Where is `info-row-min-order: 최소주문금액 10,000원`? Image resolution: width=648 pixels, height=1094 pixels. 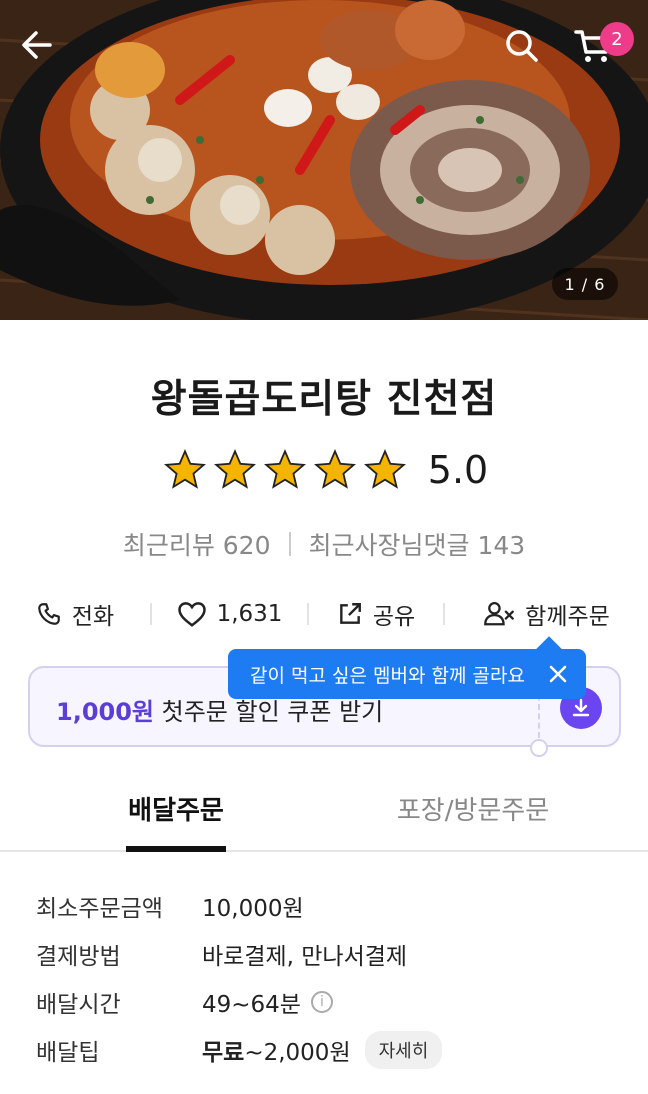
info-row-min-order: 최소주문금액 10,000원 is located at coordinates (326, 906).